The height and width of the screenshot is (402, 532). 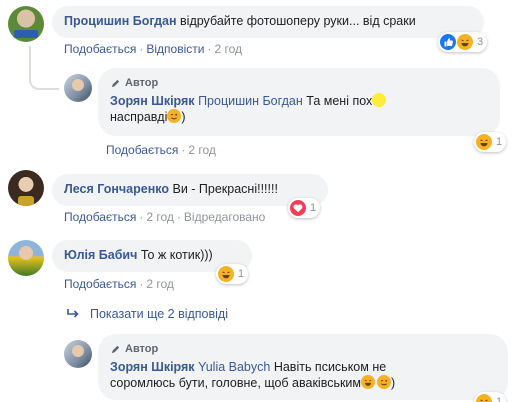 What do you see at coordinates (250, 101) in the screenshot?
I see `mention-link: Процишин Богдан` at bounding box center [250, 101].